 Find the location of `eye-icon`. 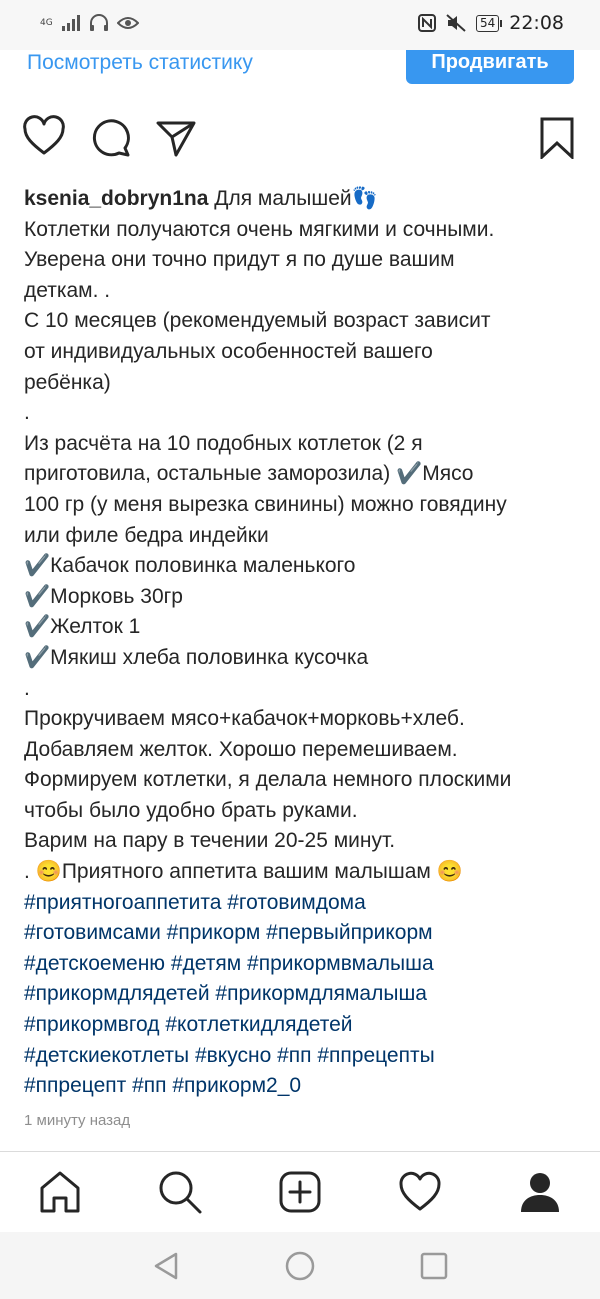

eye-icon is located at coordinates (127, 23).